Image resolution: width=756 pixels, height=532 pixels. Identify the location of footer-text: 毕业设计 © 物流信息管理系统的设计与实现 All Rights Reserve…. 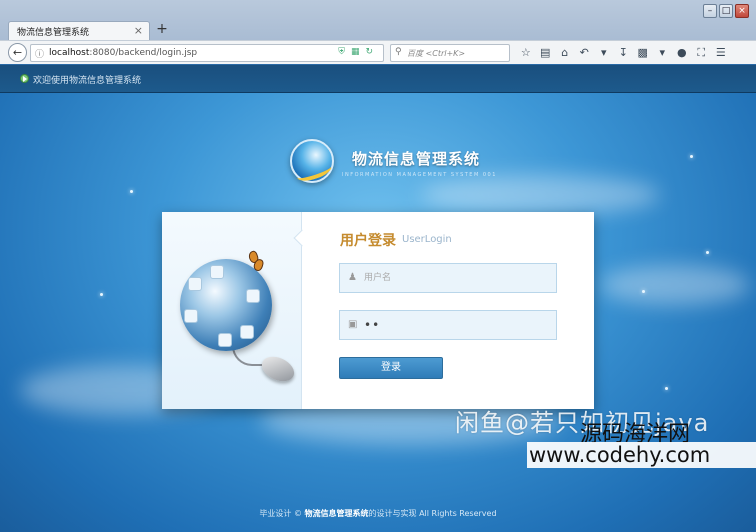
(378, 513).